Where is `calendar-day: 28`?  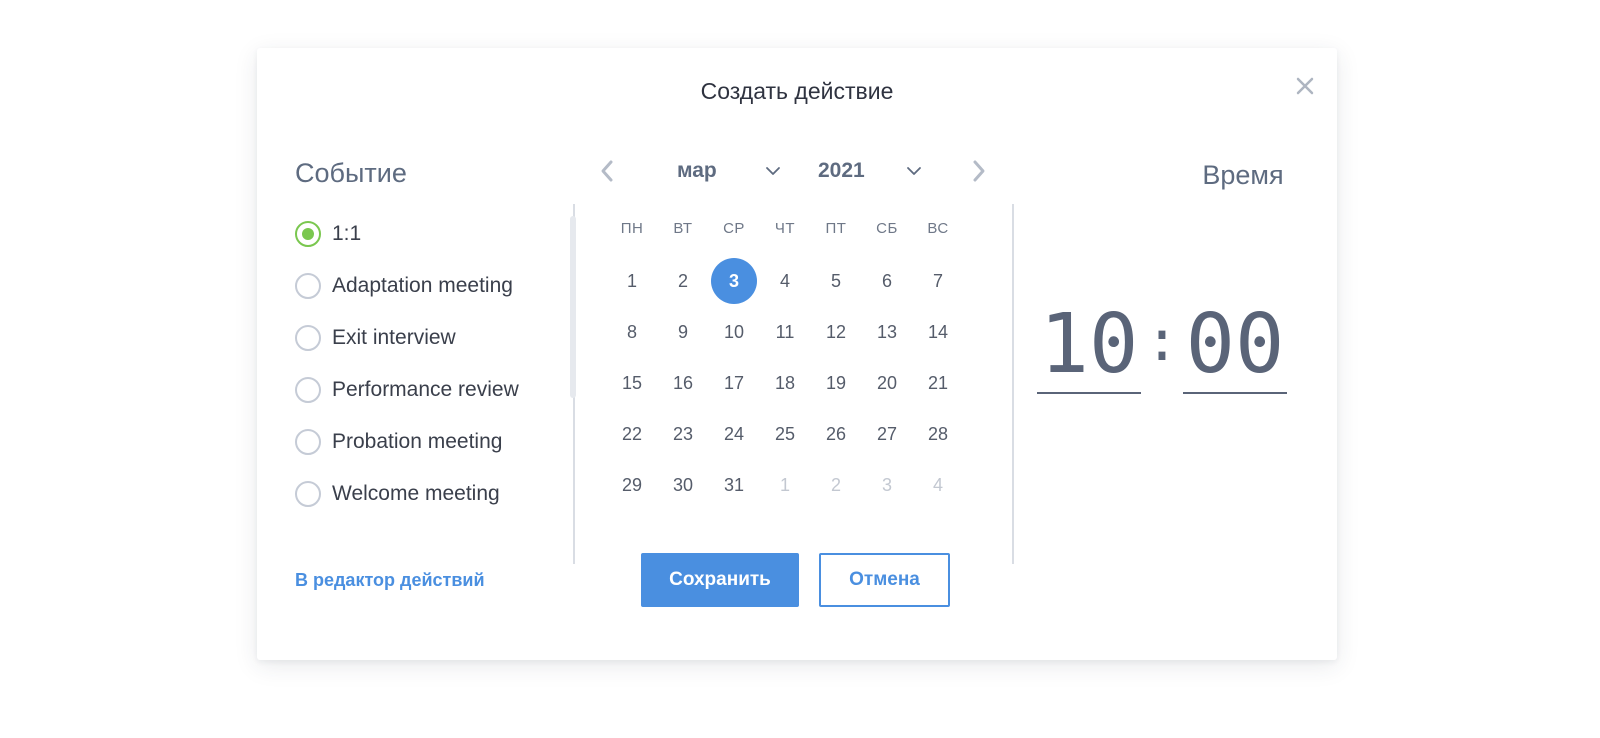
calendar-day: 28 is located at coordinates (938, 434).